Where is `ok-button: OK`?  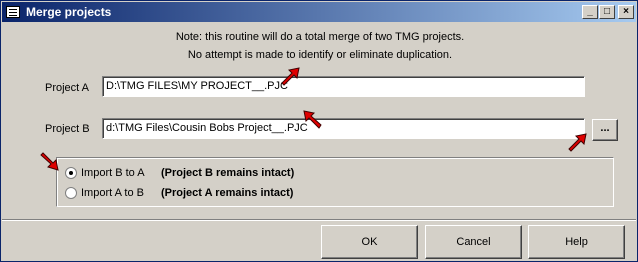 ok-button: OK is located at coordinates (369, 242).